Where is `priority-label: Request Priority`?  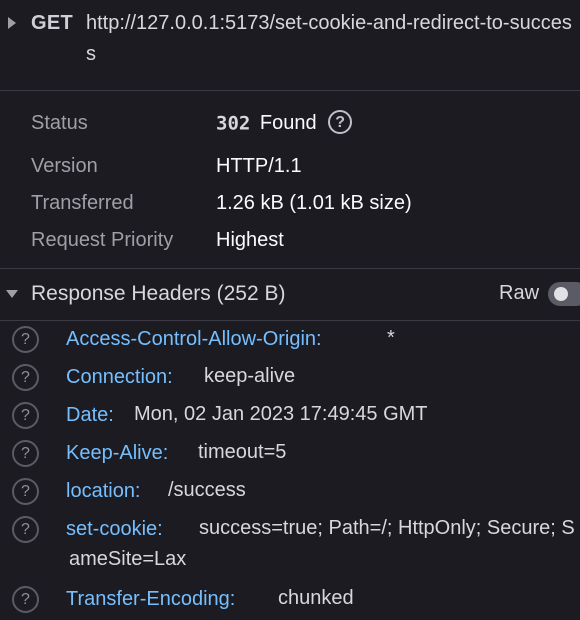
priority-label: Request Priority is located at coordinates (102, 240).